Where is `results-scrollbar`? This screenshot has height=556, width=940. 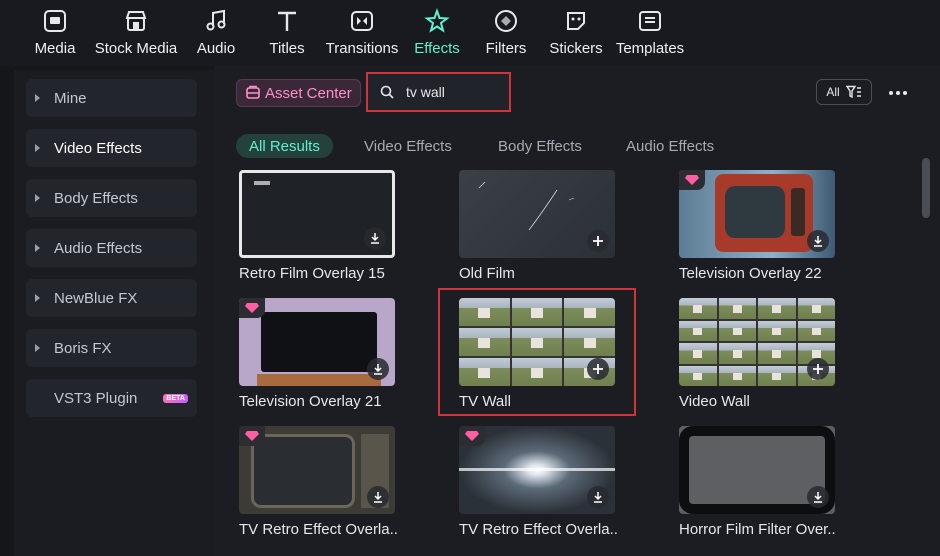
results-scrollbar is located at coordinates (926, 188).